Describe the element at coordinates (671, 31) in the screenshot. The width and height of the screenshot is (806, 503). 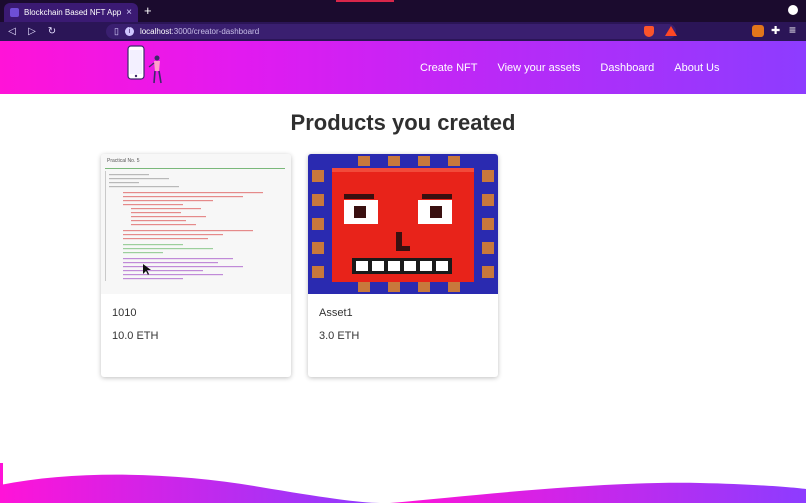
I see `brave-rewards-icon` at that location.